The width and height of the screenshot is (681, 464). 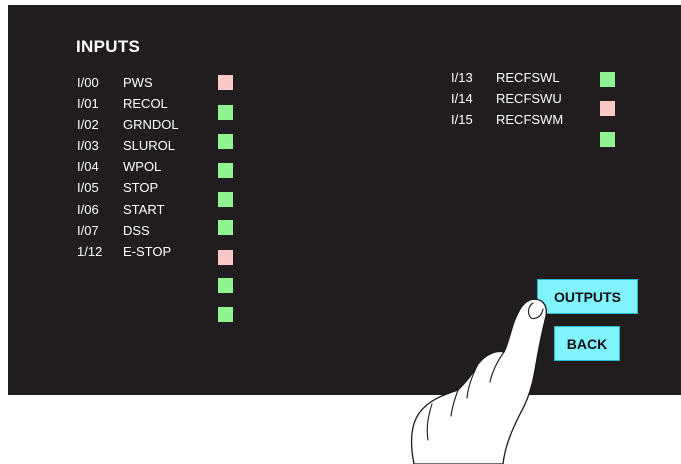 What do you see at coordinates (142, 167) in the screenshot?
I see `input-name: WPOL` at bounding box center [142, 167].